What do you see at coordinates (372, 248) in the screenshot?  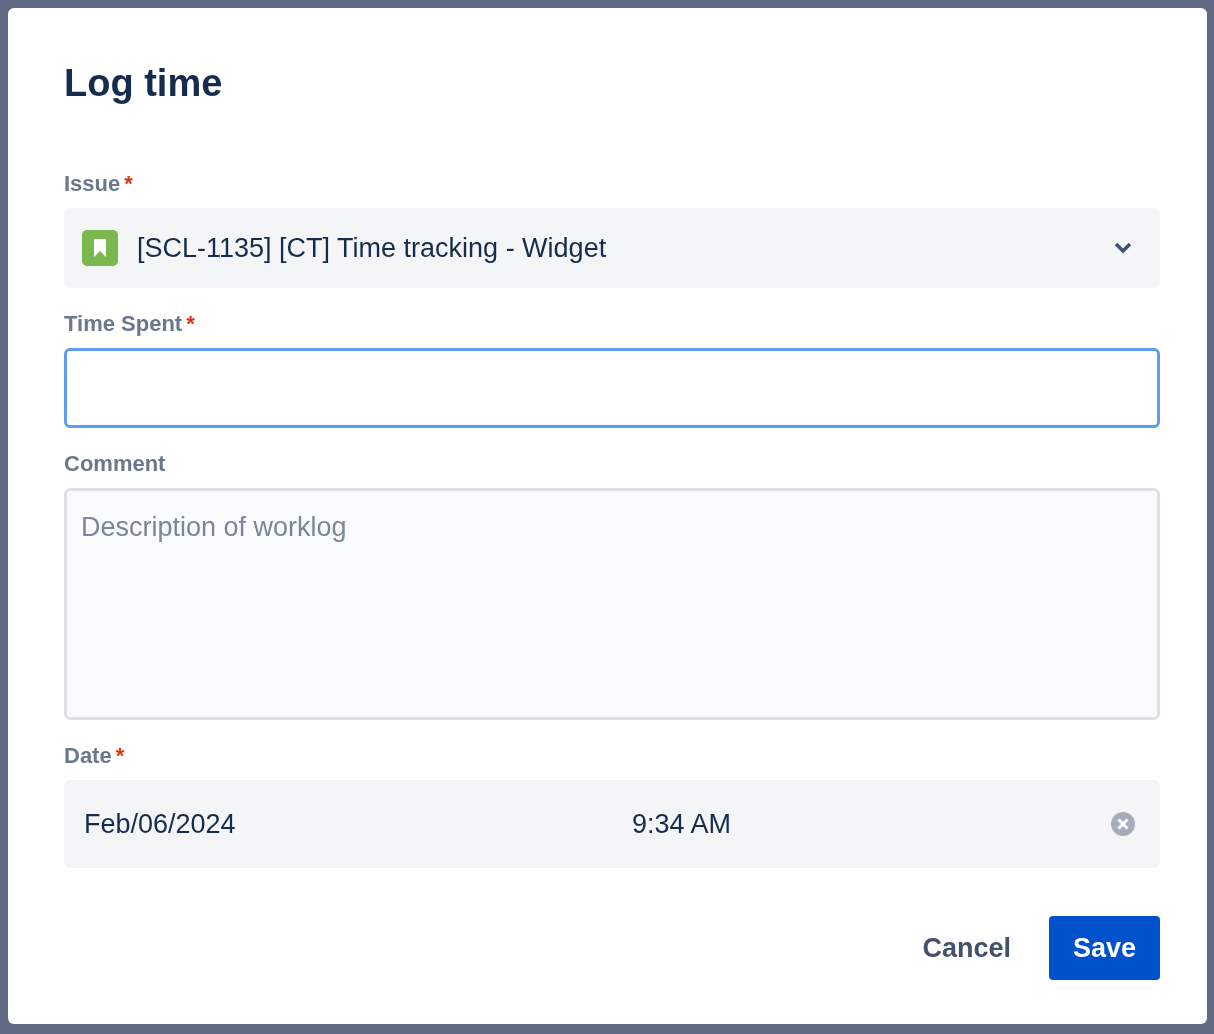 I see `issue-value: [SCL-1135] [CT] Time tracking - Widget` at bounding box center [372, 248].